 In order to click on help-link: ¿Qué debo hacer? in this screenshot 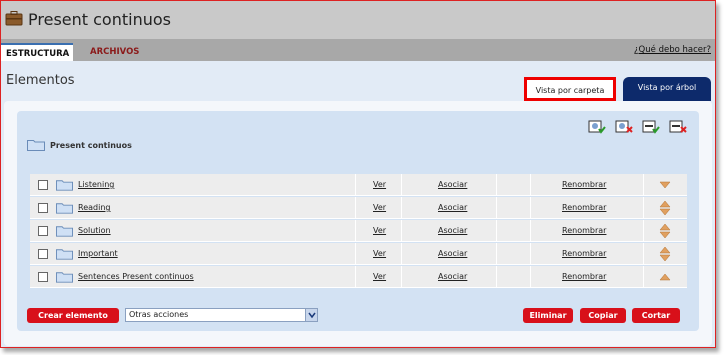, I will do `click(672, 50)`.